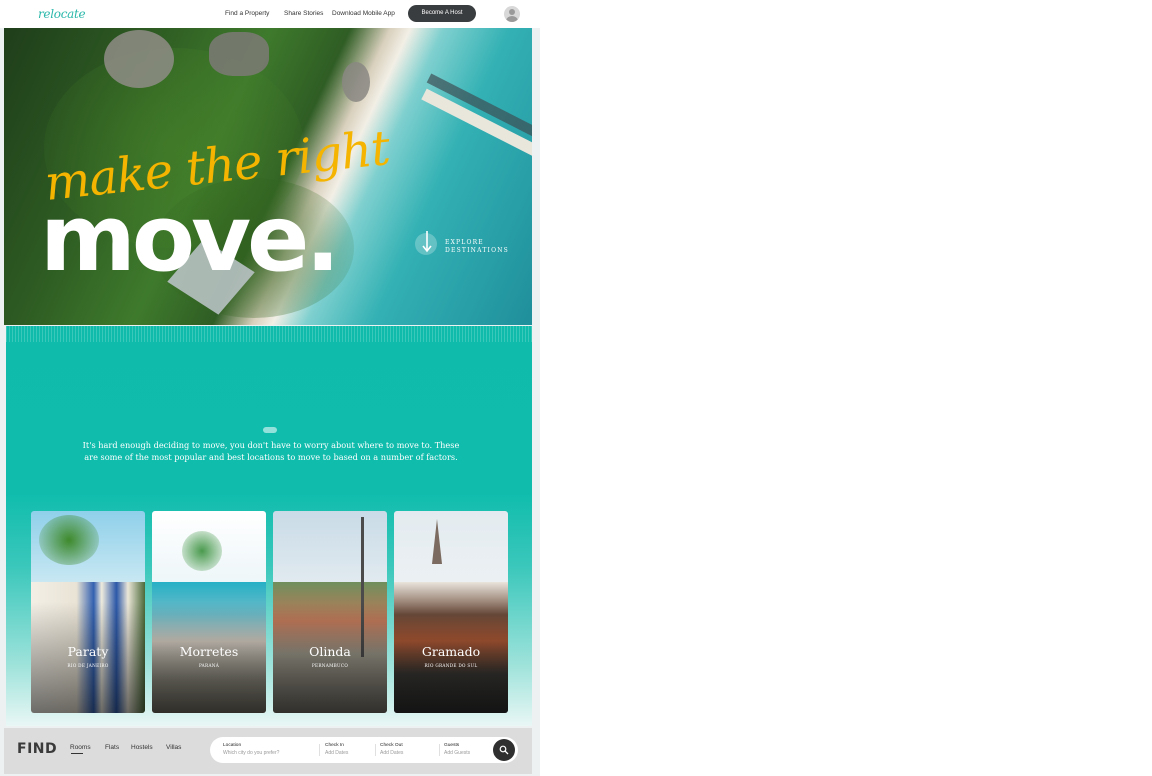 This screenshot has width=1152, height=776. I want to click on destination-name: Paraty, so click(88, 651).